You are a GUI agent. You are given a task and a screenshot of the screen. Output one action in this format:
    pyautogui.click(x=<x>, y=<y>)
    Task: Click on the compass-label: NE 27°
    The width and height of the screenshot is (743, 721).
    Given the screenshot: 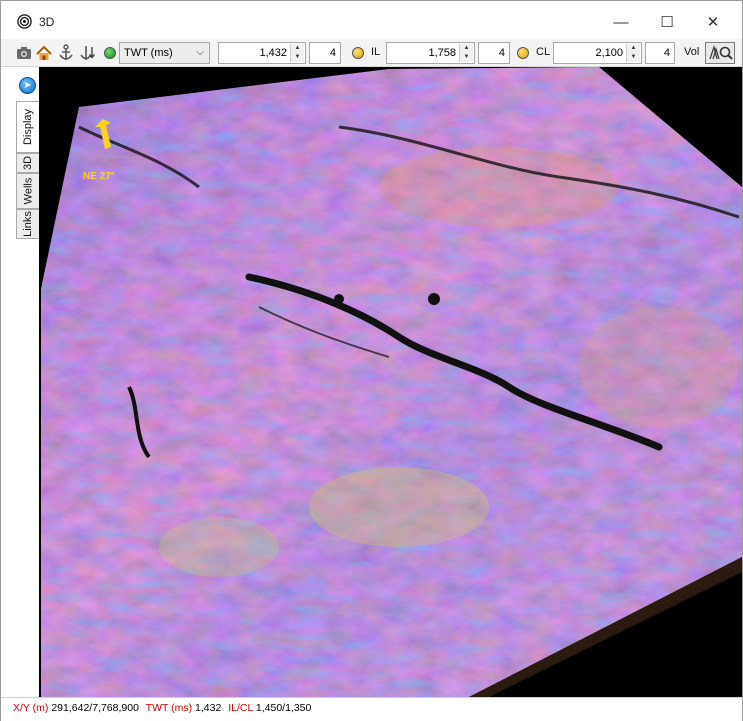 What is the action you would take?
    pyautogui.click(x=99, y=176)
    